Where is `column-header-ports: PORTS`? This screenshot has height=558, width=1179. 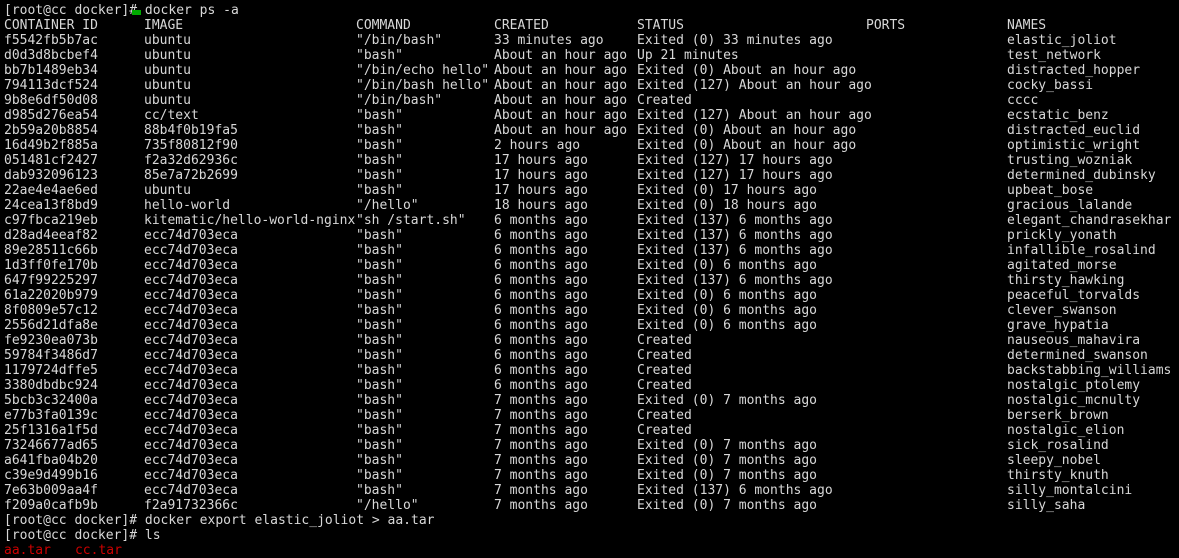 column-header-ports: PORTS is located at coordinates (886, 25).